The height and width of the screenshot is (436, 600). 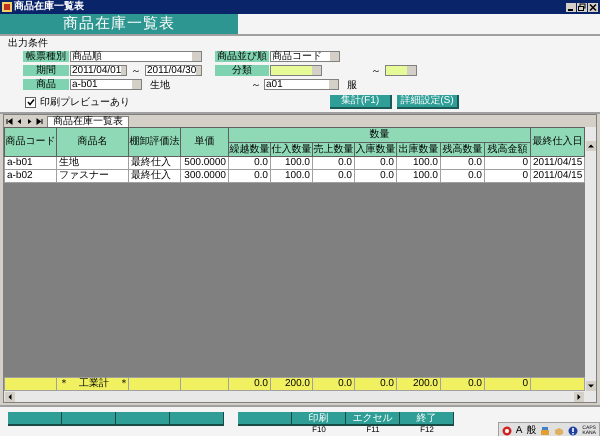 I want to click on field-label: 期間, so click(x=46, y=70).